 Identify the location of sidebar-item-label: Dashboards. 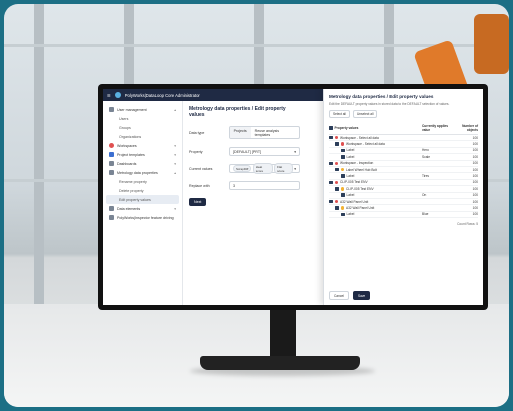
(127, 163).